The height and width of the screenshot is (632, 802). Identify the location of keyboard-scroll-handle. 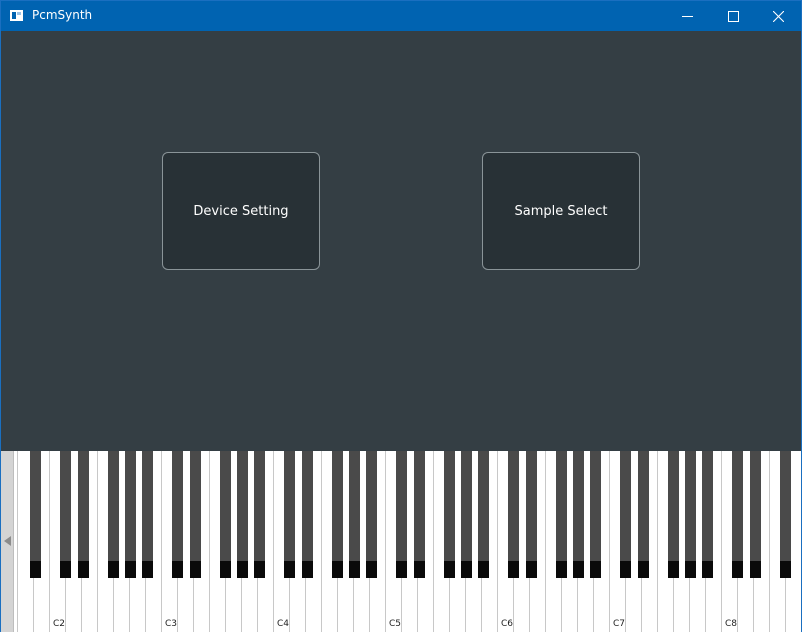
(7, 541).